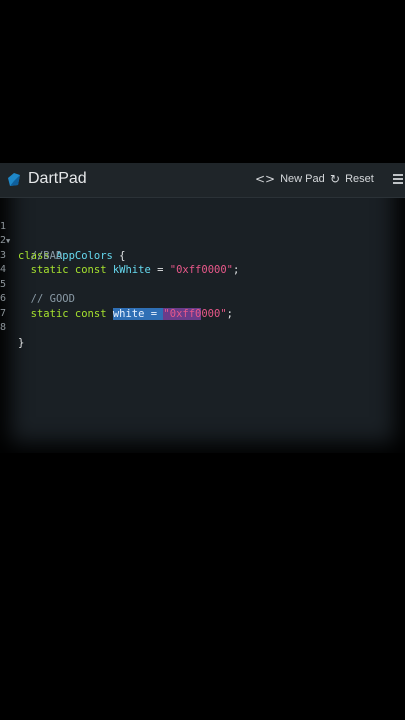 The height and width of the screenshot is (720, 405). Describe the element at coordinates (202, 262) in the screenshot. I see `code-line: 4` at that location.